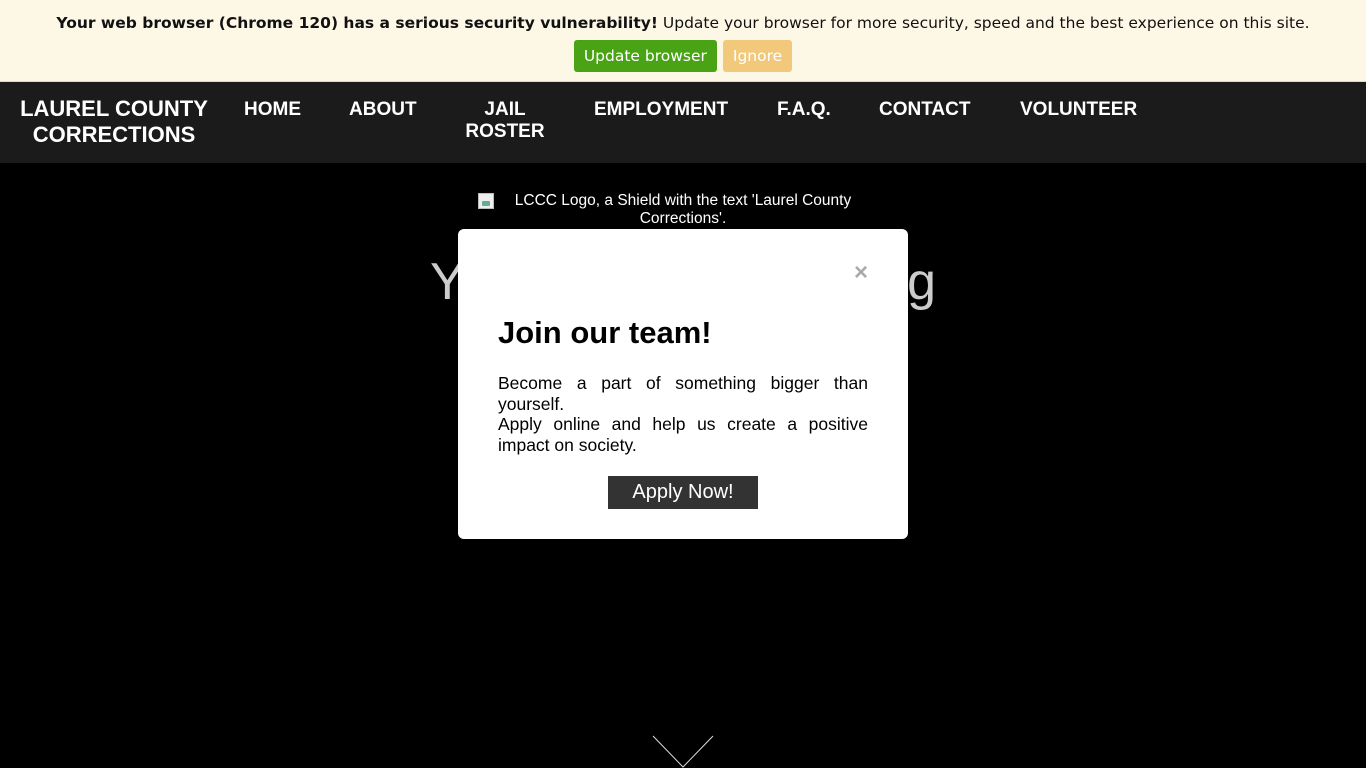 The height and width of the screenshot is (768, 1366). What do you see at coordinates (921, 282) in the screenshot?
I see `hero-heading-right: g` at bounding box center [921, 282].